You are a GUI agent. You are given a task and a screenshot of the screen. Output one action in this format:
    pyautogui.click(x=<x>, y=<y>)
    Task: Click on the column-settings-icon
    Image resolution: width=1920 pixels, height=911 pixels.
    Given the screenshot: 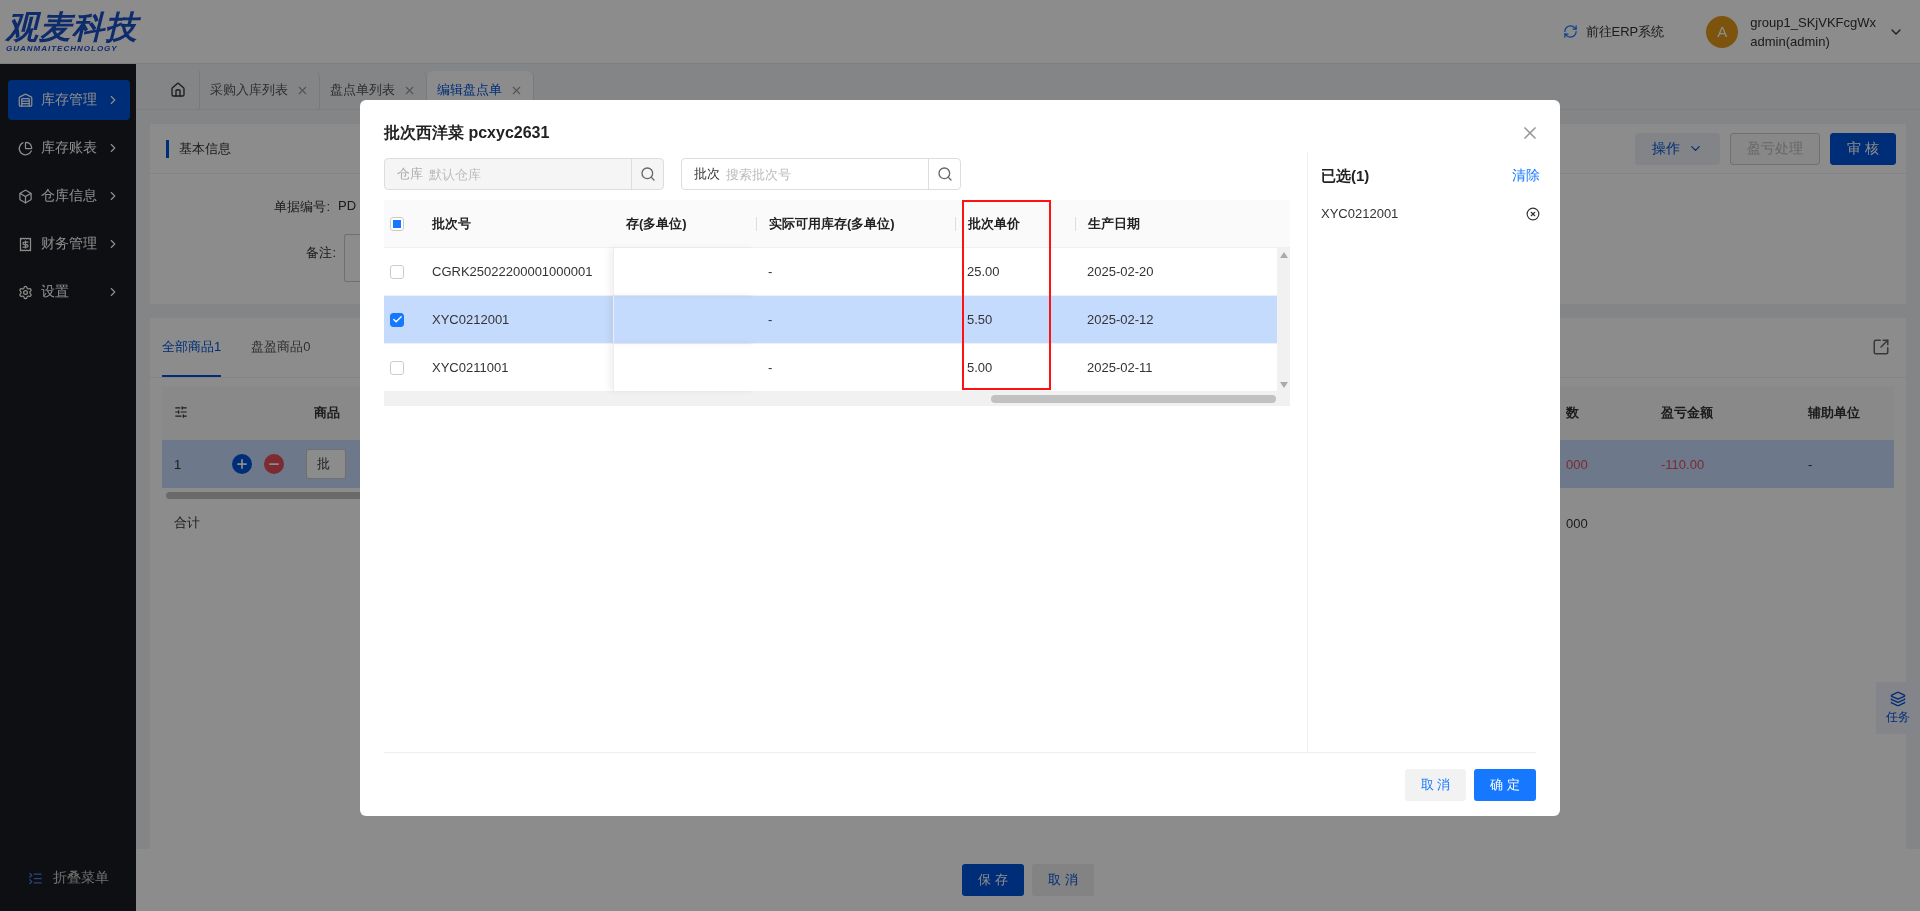 What is the action you would take?
    pyautogui.click(x=181, y=411)
    